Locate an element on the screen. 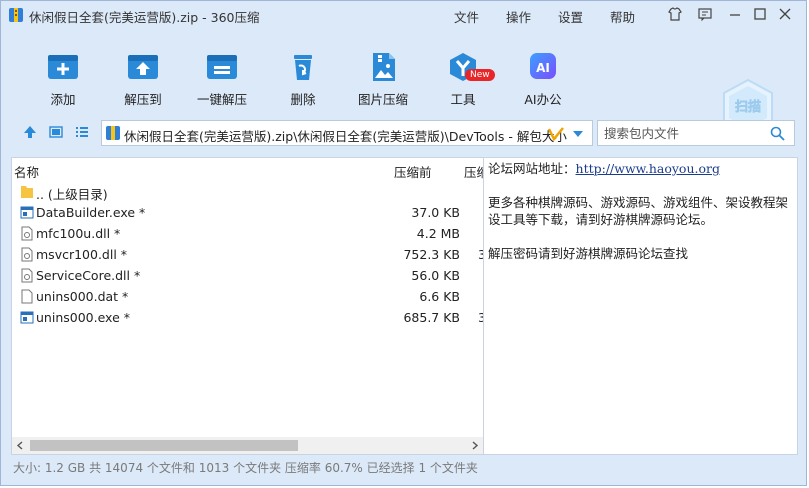 Image resolution: width=809 pixels, height=488 pixels. file-name: unins000.exe * is located at coordinates (83, 317).